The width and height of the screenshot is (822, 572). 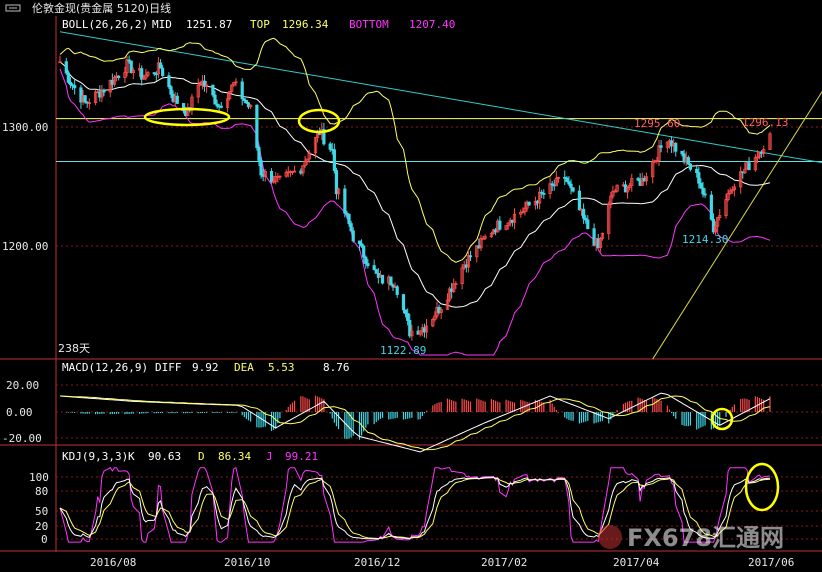 I want to click on kdj-indicator-name: KDJ(9,3,3), so click(x=95, y=456).